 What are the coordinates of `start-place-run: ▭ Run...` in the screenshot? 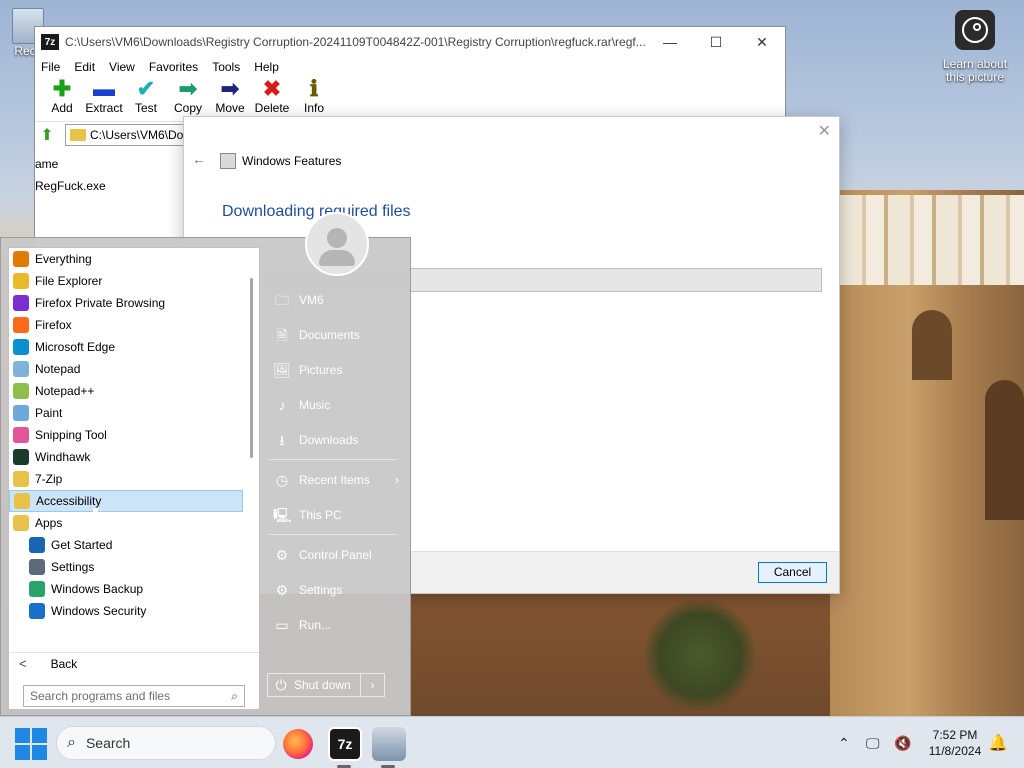 It's located at (337, 624).